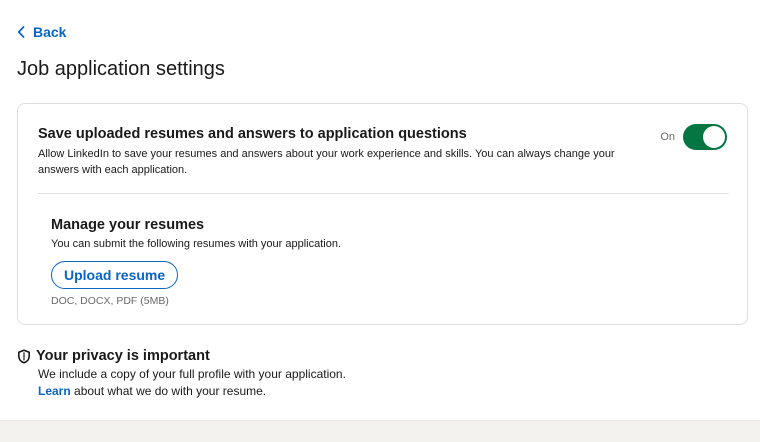 The width and height of the screenshot is (760, 442). I want to click on shield-icon, so click(24, 356).